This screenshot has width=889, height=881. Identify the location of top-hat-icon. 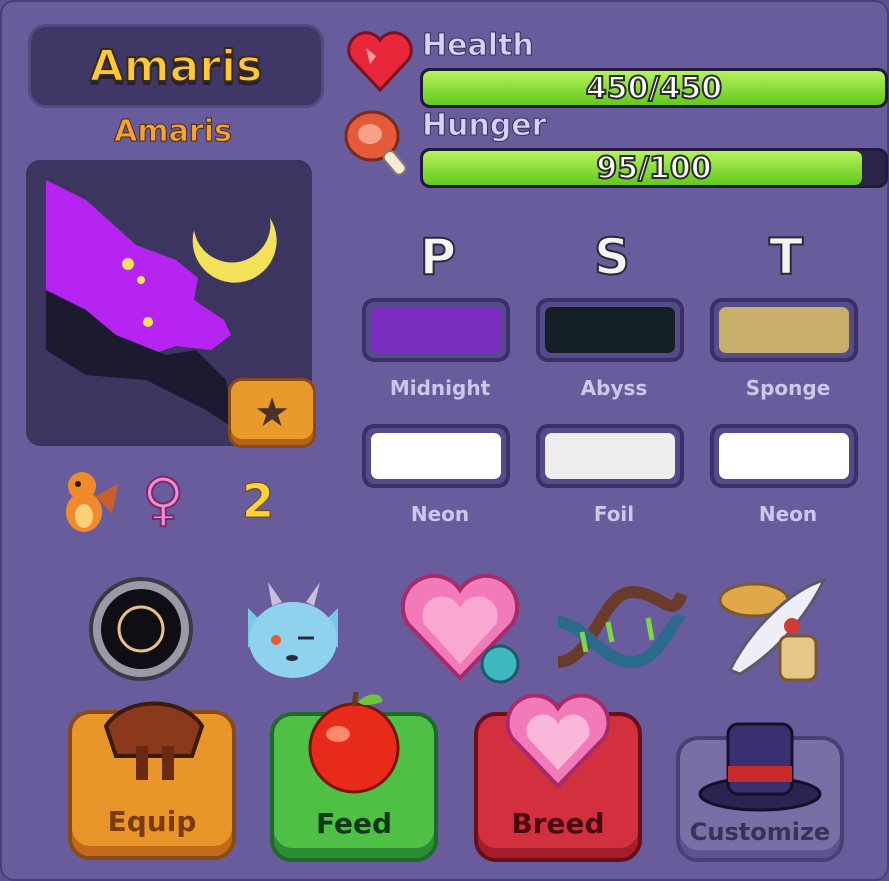
(761, 768).